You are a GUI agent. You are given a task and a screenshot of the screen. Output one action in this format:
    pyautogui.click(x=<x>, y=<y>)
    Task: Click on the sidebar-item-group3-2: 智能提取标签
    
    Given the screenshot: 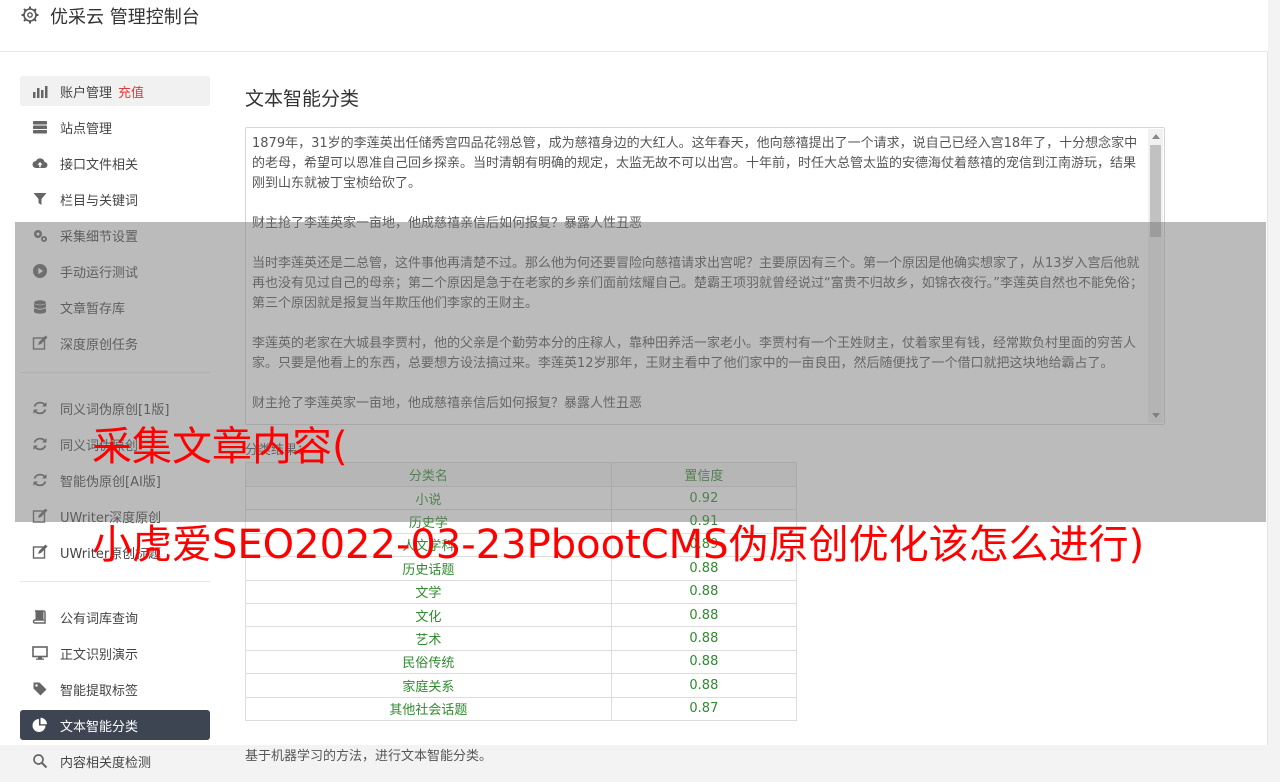 What is the action you would take?
    pyautogui.click(x=115, y=689)
    